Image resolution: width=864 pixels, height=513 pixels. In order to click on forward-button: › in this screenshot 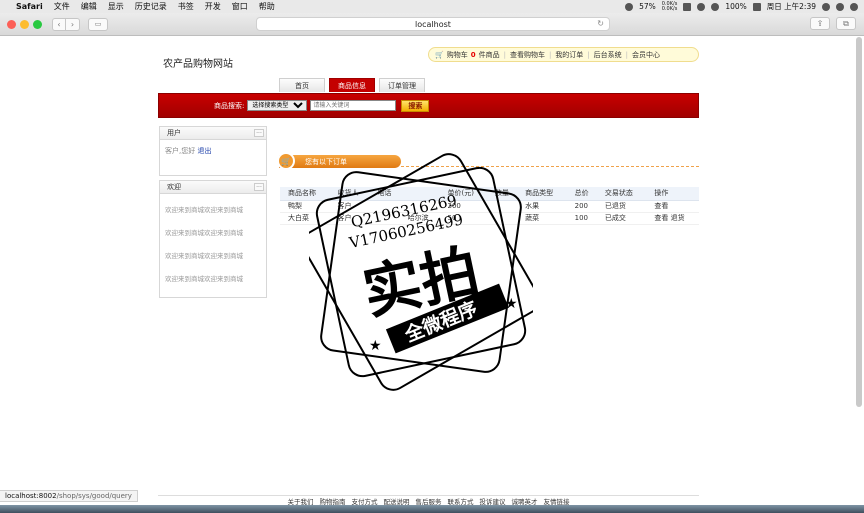, I will do `click(73, 24)`.